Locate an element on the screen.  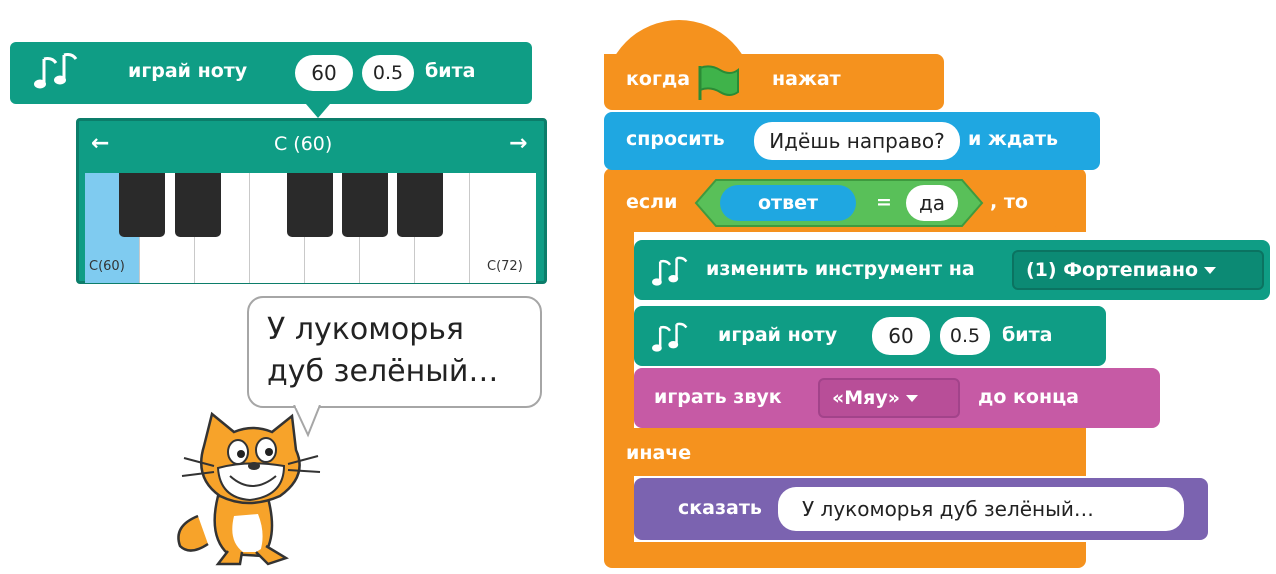
low-key-label: C(60) is located at coordinates (107, 266).